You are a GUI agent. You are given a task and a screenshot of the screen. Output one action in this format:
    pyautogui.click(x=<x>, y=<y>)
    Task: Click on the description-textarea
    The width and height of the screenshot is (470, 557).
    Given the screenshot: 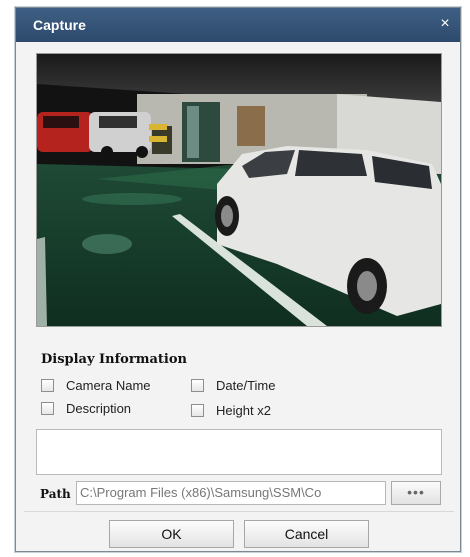 What is the action you would take?
    pyautogui.click(x=239, y=452)
    